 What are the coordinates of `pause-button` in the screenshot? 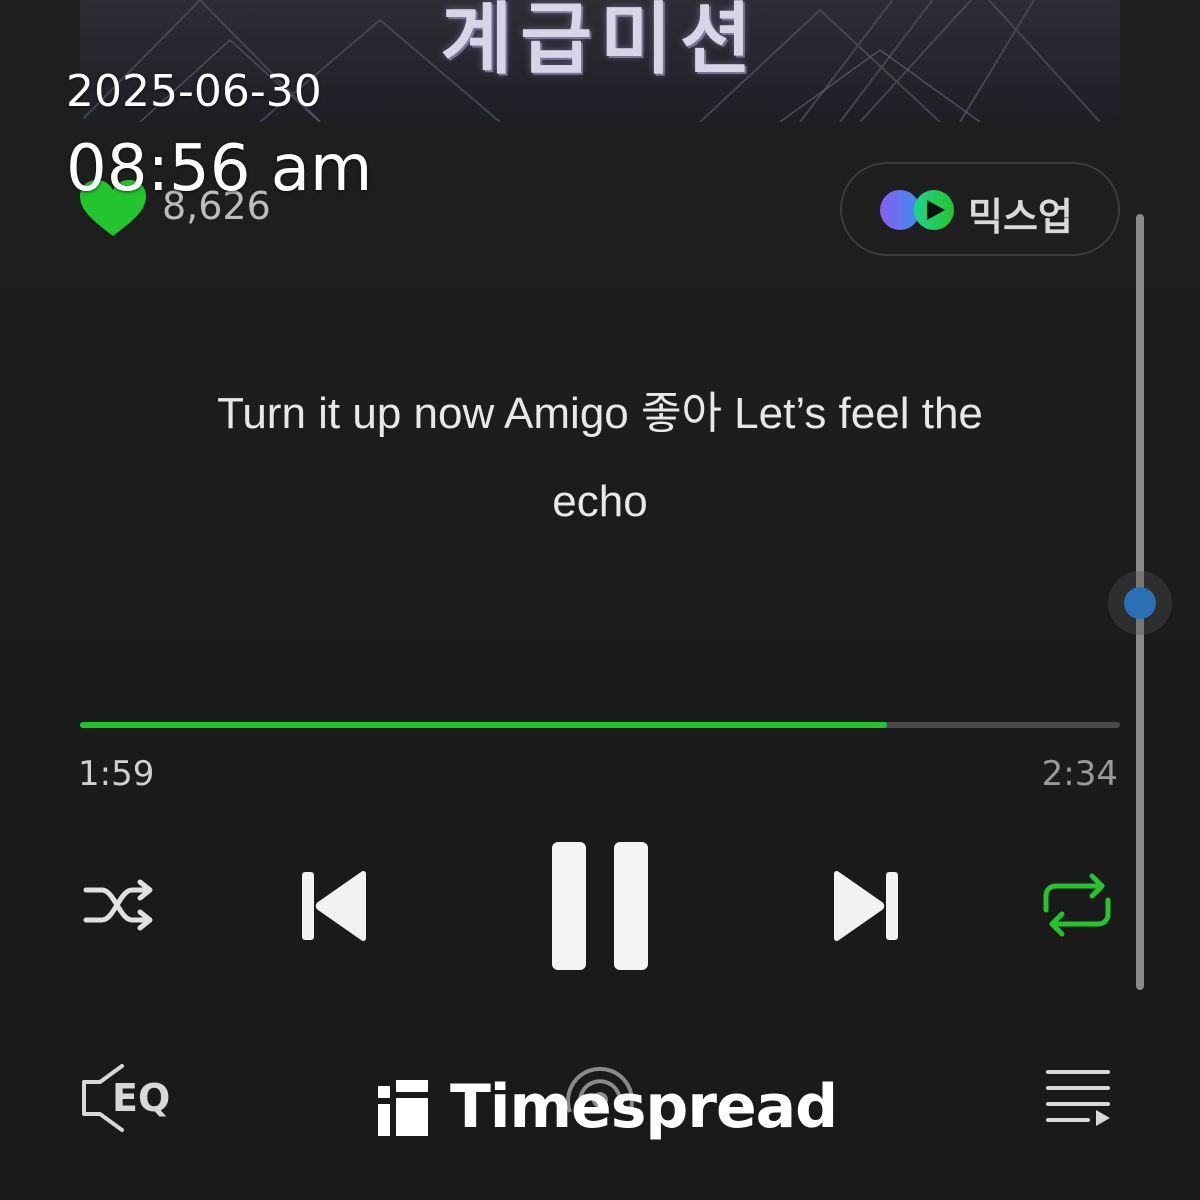 It's located at (601, 906).